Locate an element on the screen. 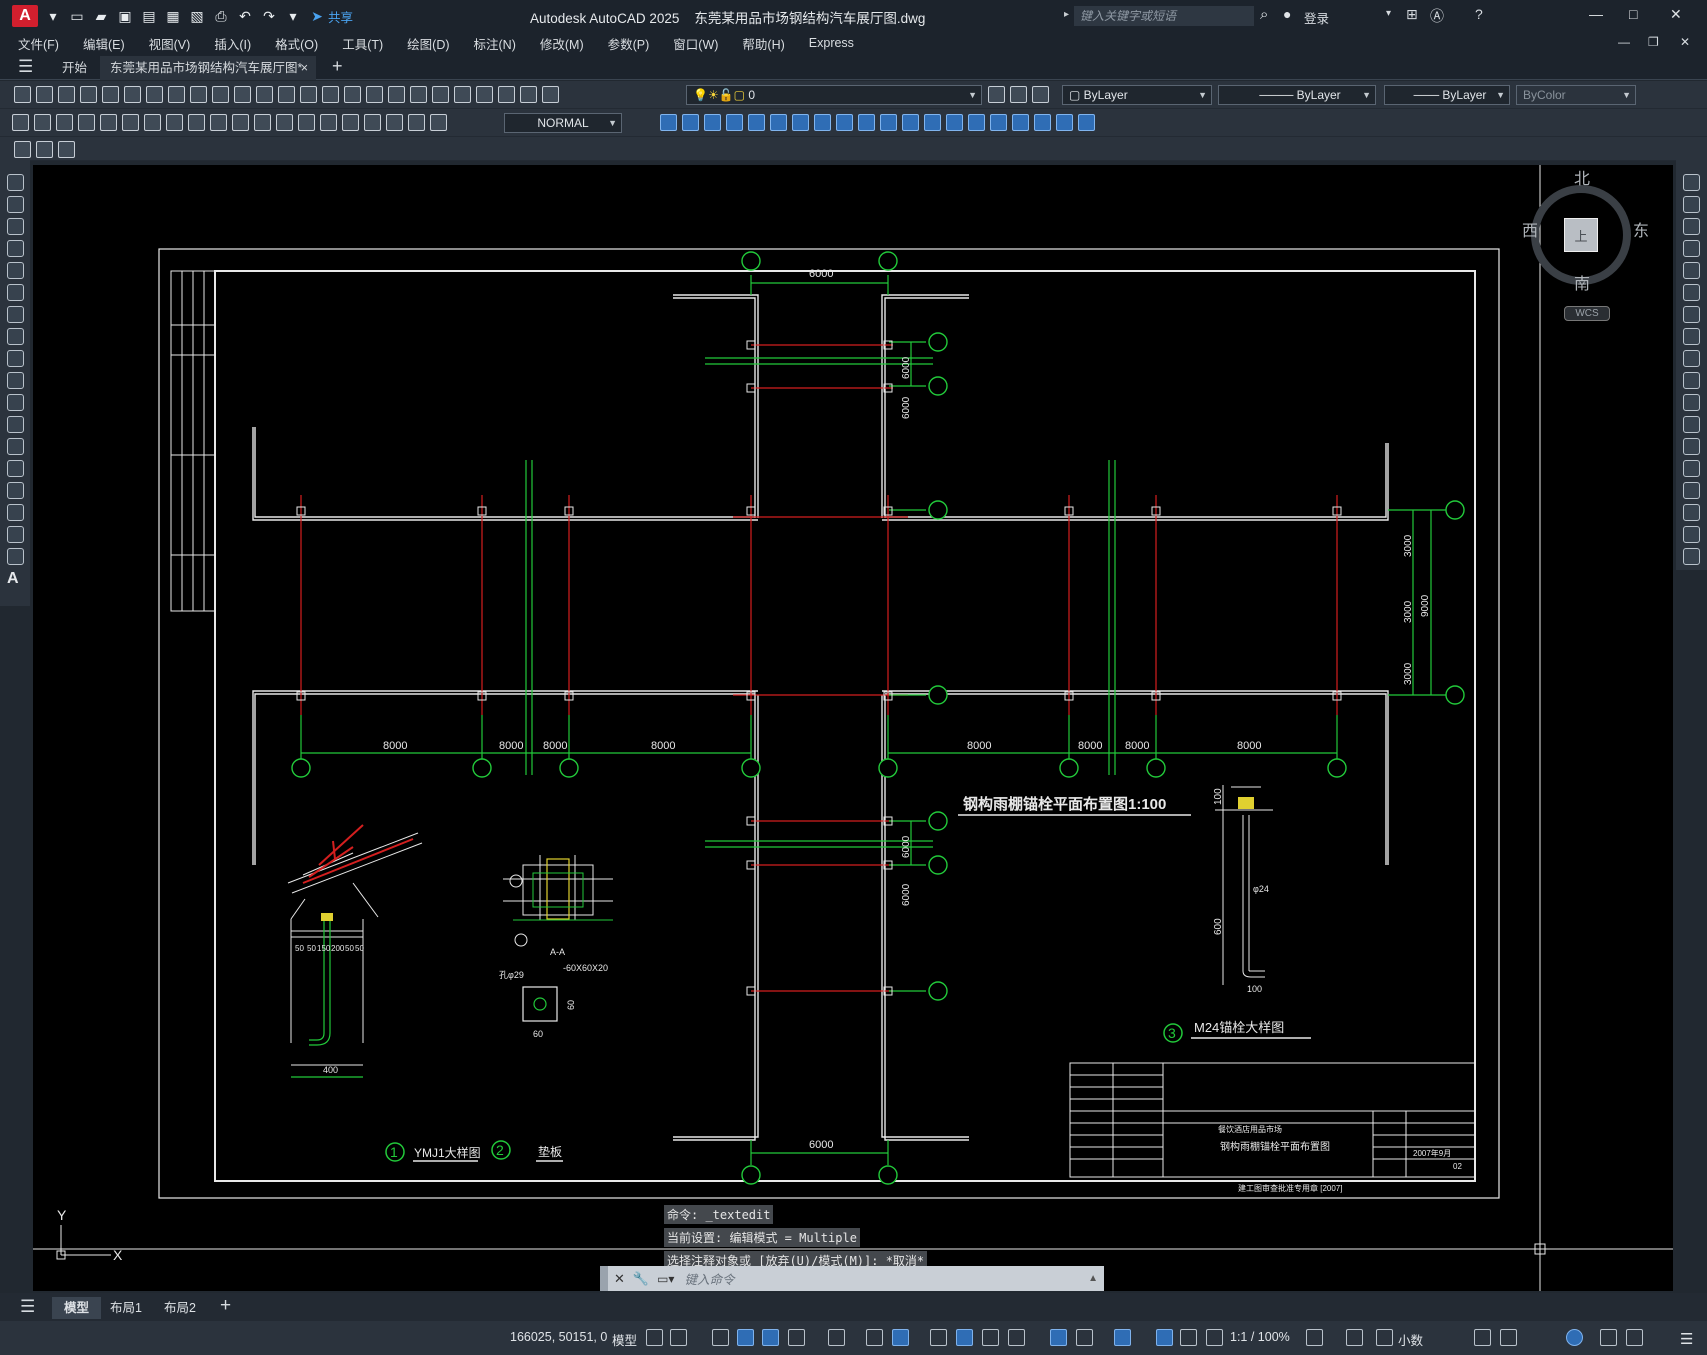 This screenshot has height=1355, width=1707. hamburger-menu-icon: ☰ is located at coordinates (25, 67).